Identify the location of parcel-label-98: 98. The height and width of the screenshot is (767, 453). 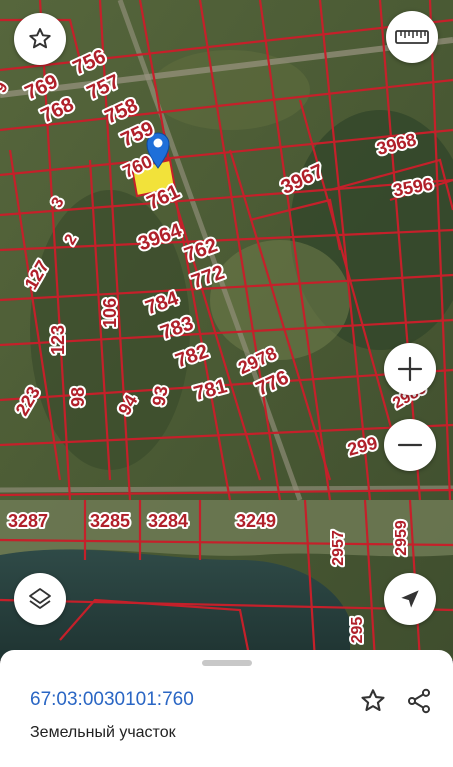
(78, 397).